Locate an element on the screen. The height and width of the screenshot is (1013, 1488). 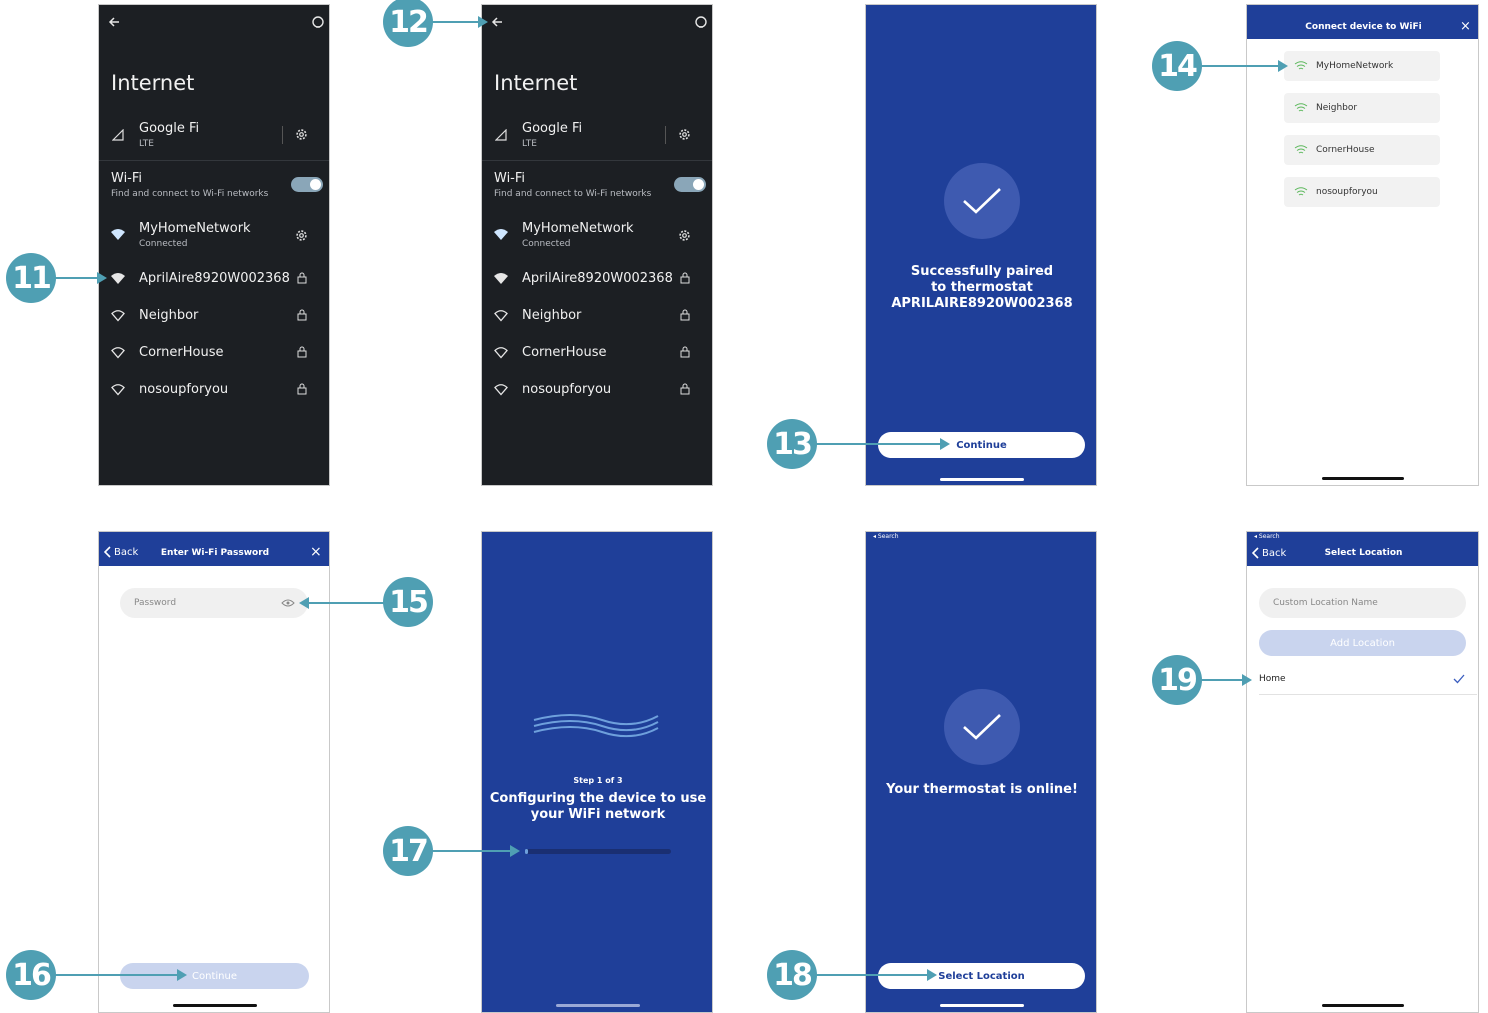
wifi-network-item: MyHomeNetwork is located at coordinates (1362, 66).